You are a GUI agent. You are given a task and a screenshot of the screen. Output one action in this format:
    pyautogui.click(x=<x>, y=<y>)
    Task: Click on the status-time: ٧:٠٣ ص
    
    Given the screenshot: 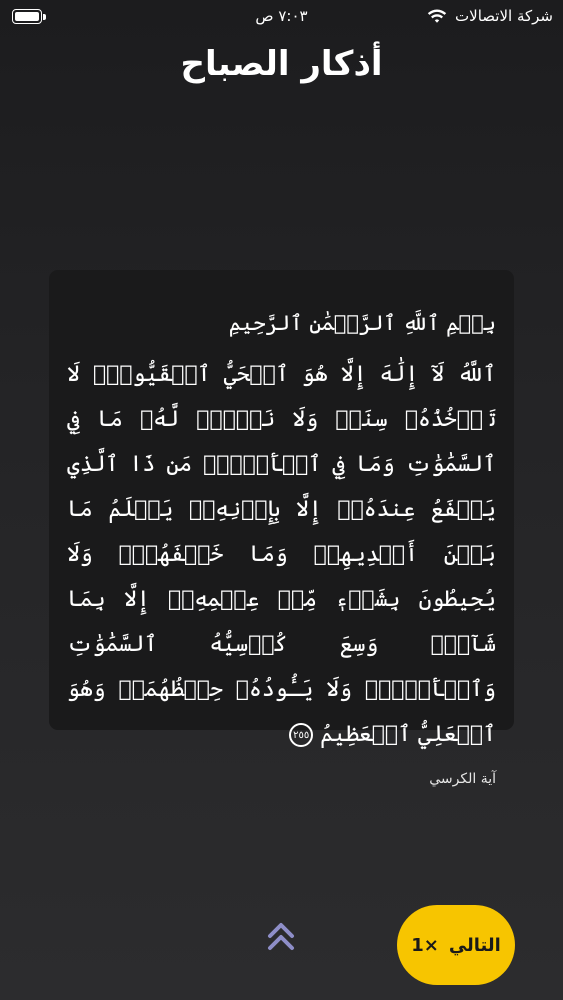 What is the action you would take?
    pyautogui.click(x=281, y=16)
    